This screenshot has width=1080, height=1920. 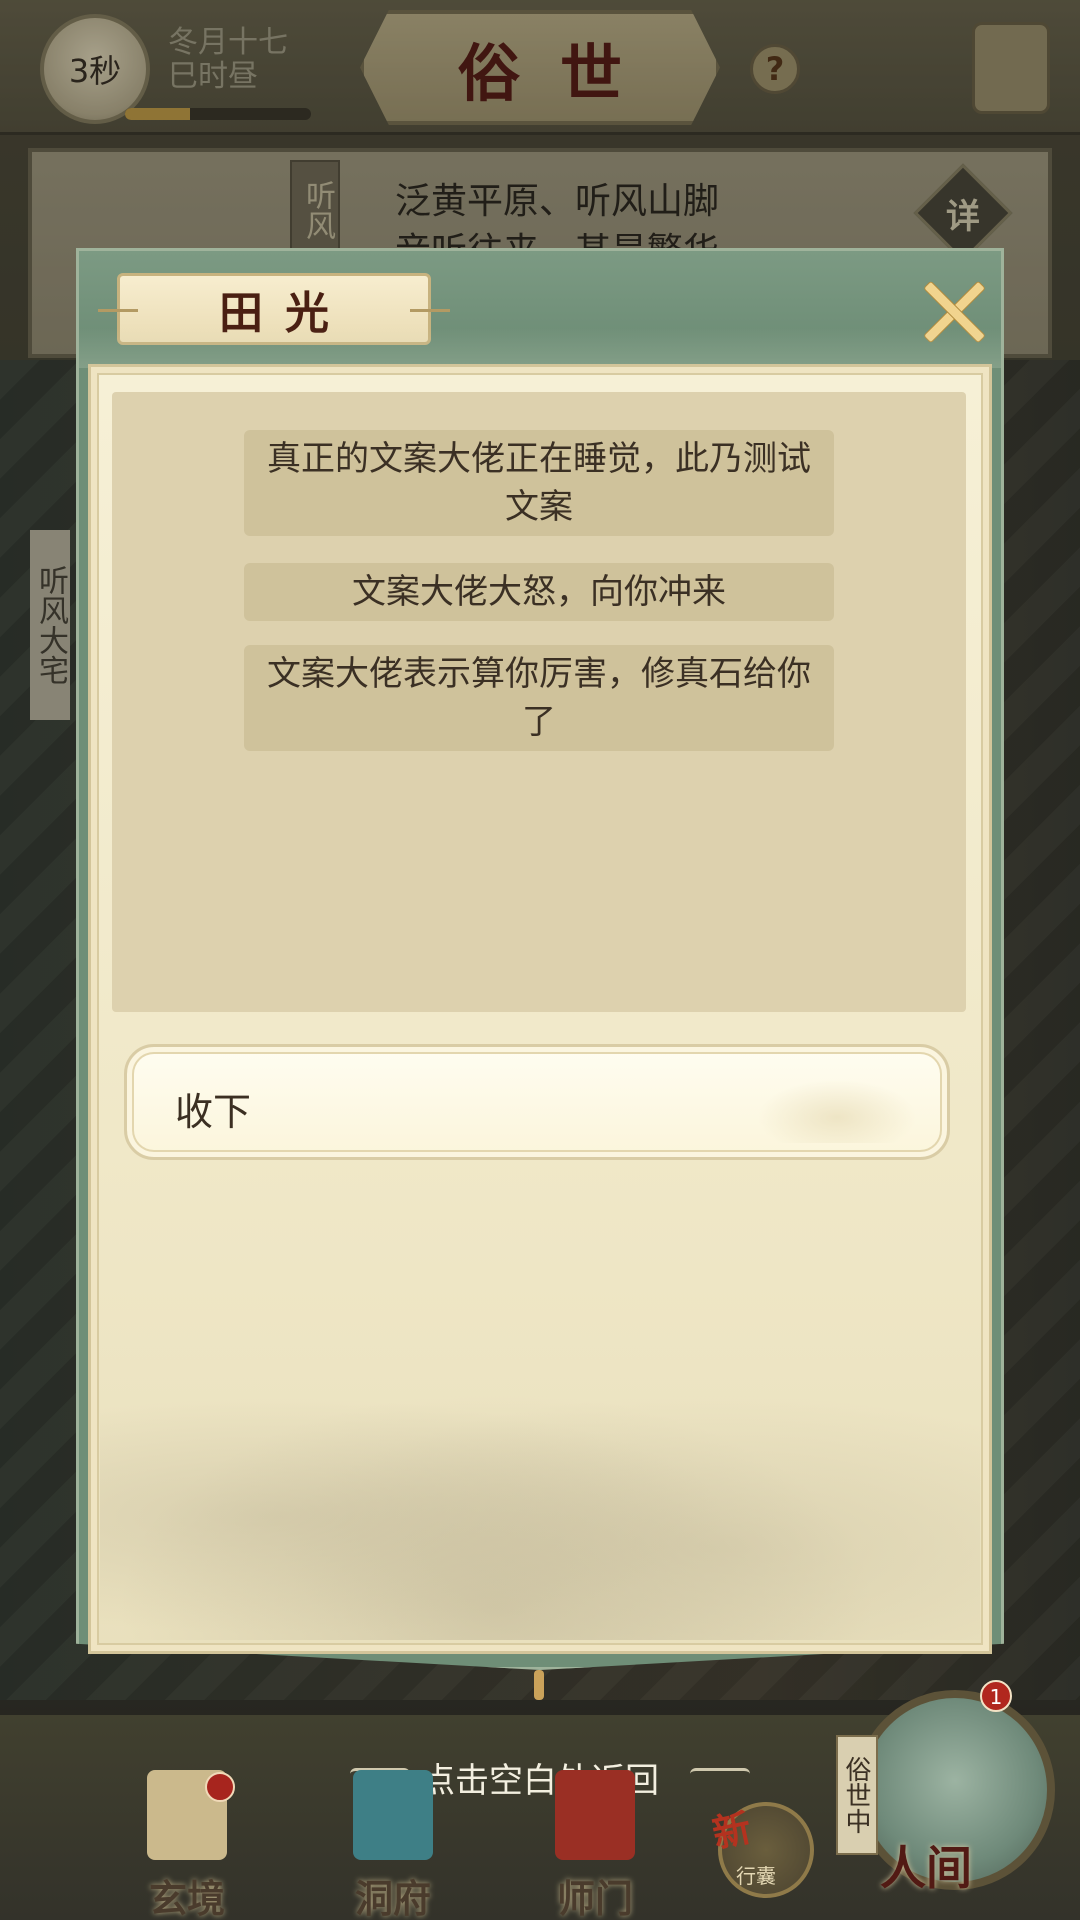 What do you see at coordinates (539, 698) in the screenshot?
I see `dialog-log-line: 文案大佬表示算你厉害，修真石给你了` at bounding box center [539, 698].